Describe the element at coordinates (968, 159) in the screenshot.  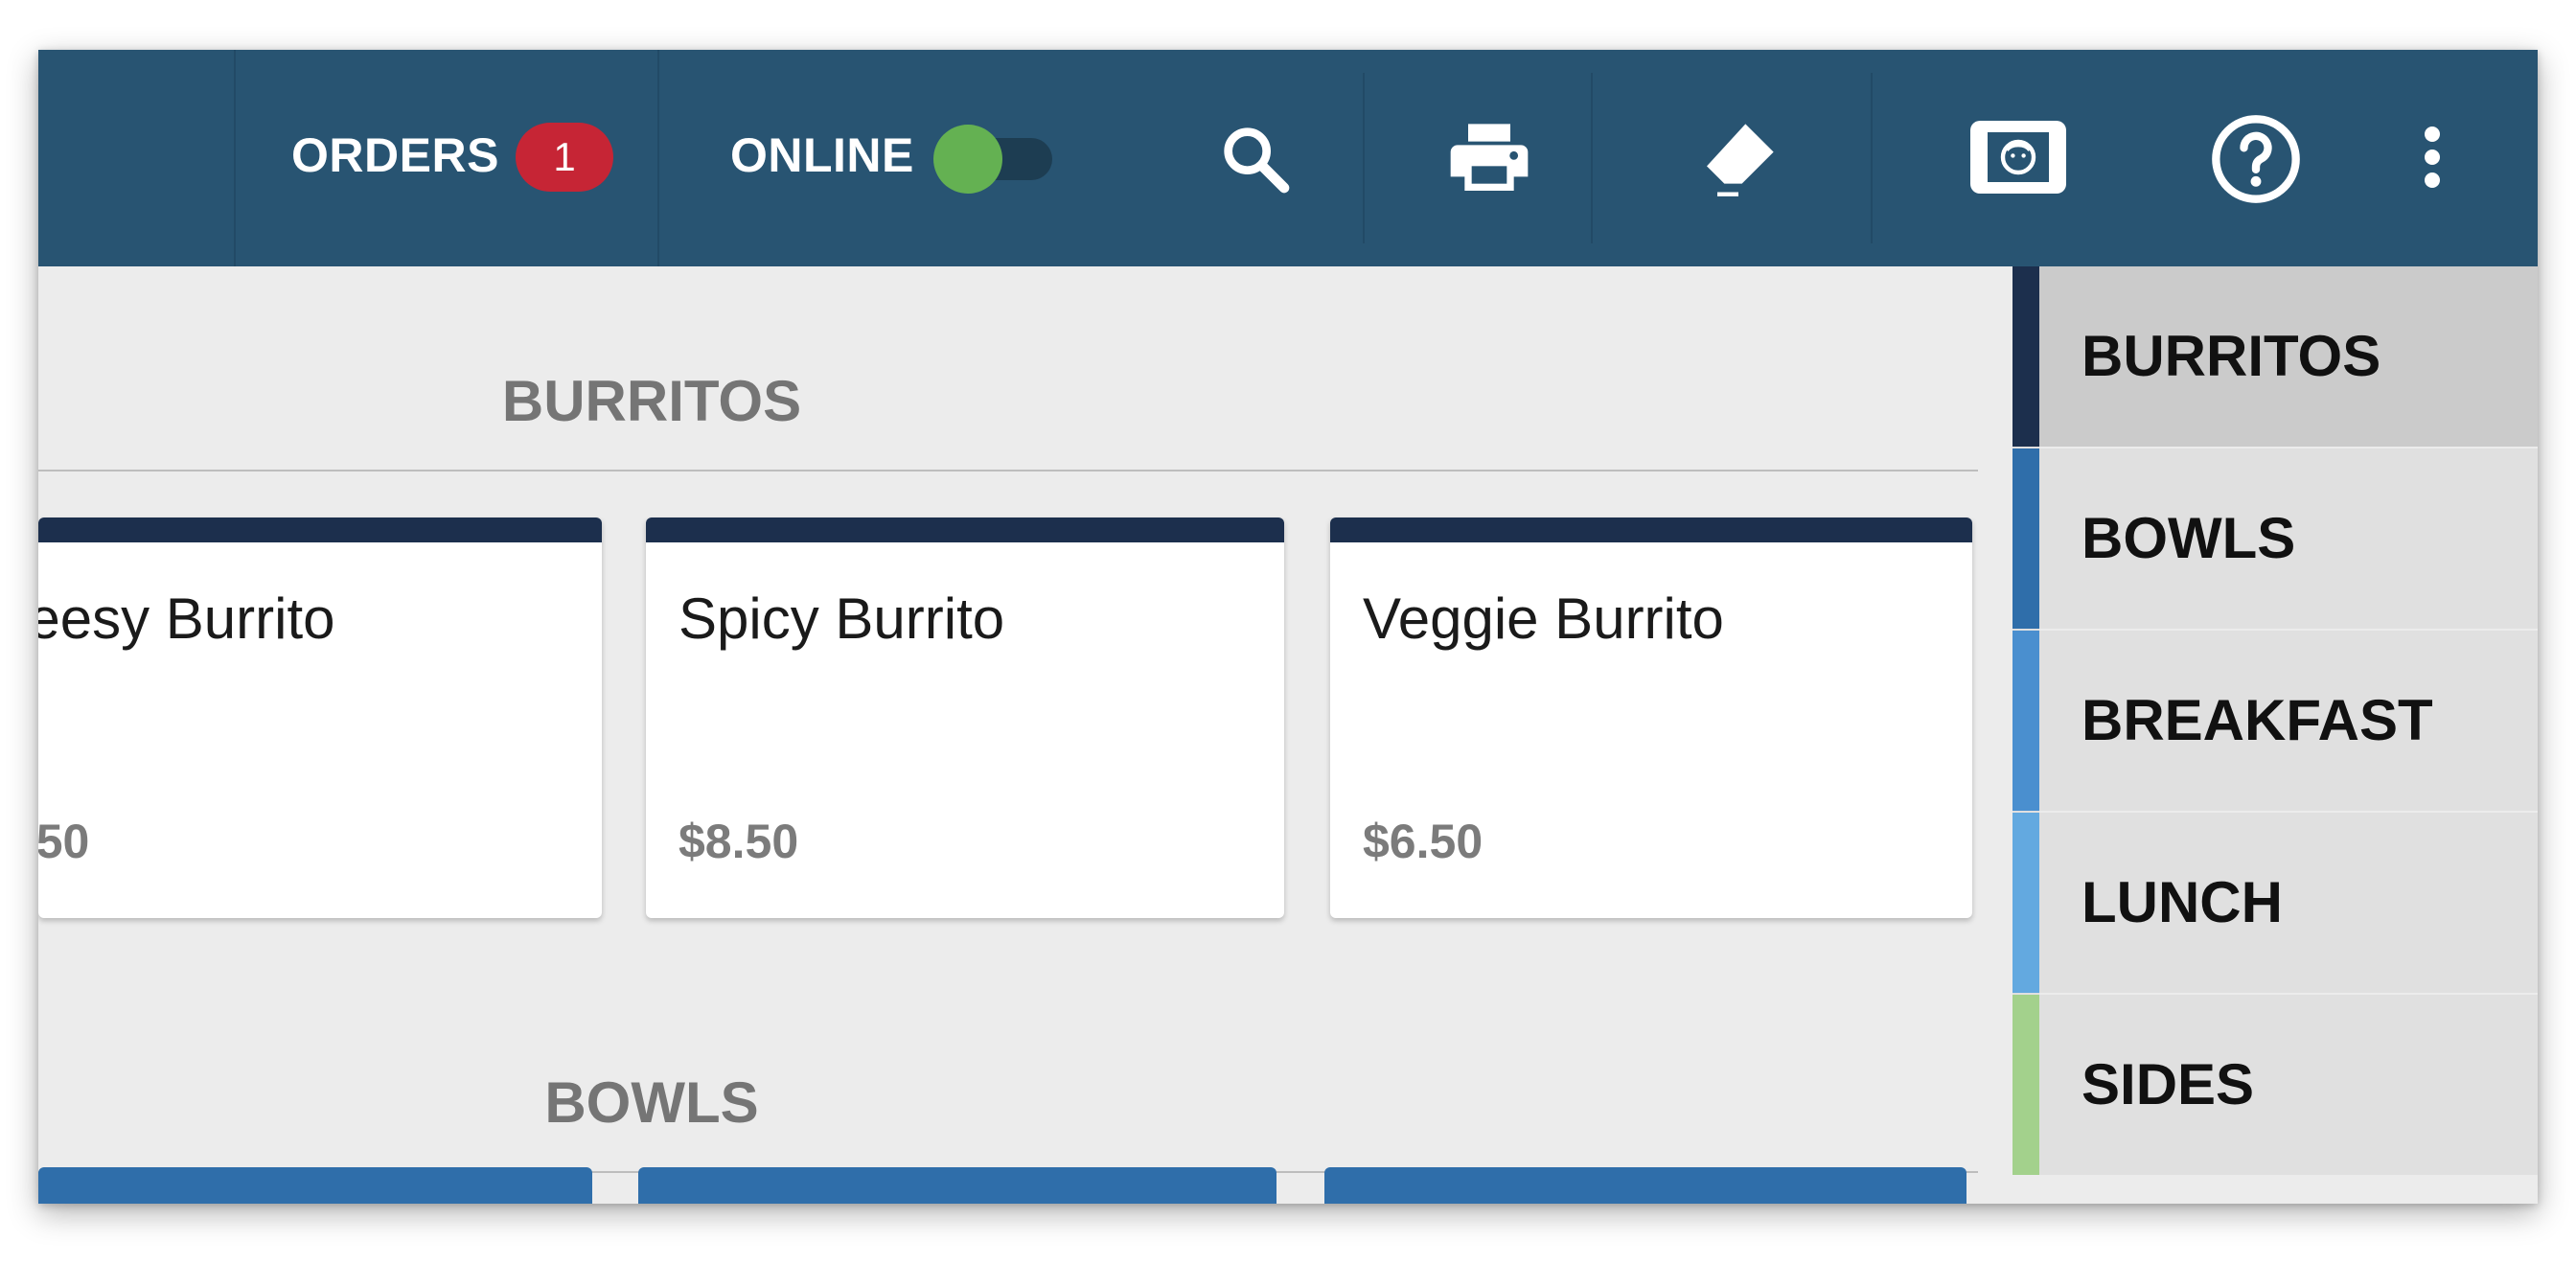
I see `online-toggle-knob` at that location.